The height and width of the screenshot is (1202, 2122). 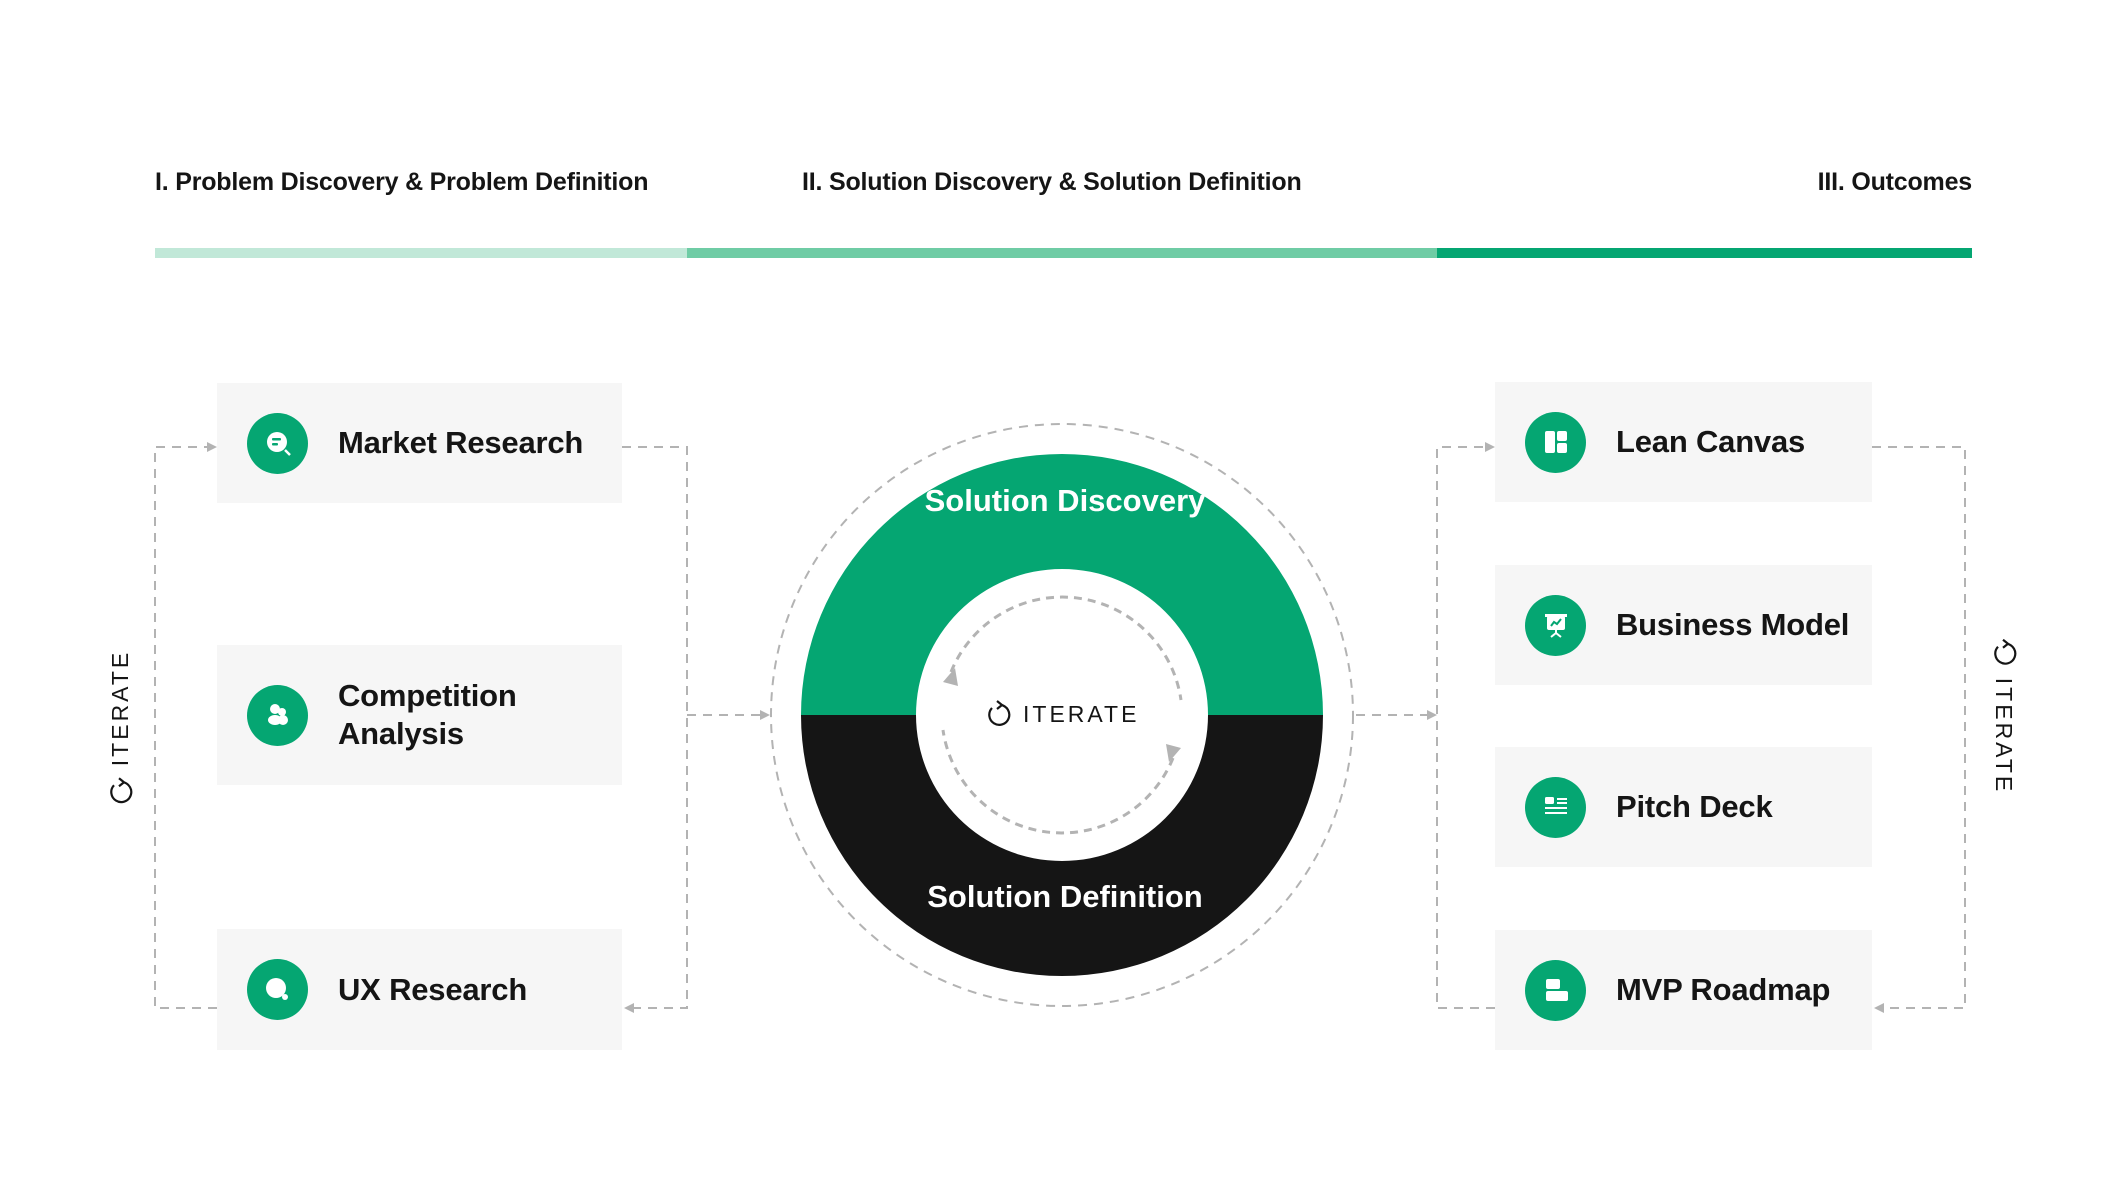 What do you see at coordinates (2004, 736) in the screenshot?
I see `right-iterate-label: ITERATE` at bounding box center [2004, 736].